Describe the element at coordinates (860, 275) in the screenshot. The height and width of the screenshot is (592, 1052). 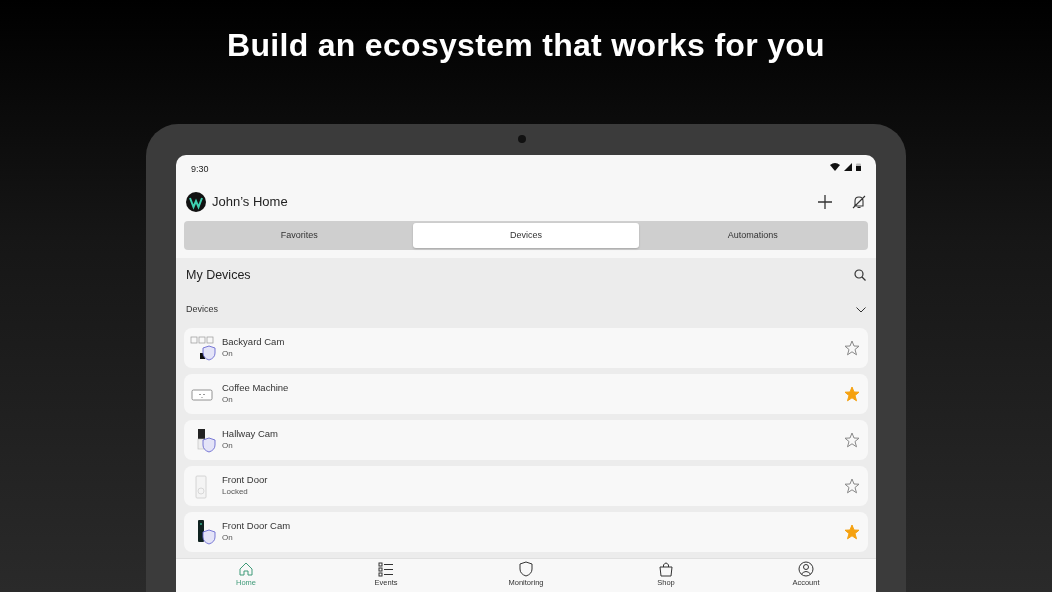
I see `search-icon` at that location.